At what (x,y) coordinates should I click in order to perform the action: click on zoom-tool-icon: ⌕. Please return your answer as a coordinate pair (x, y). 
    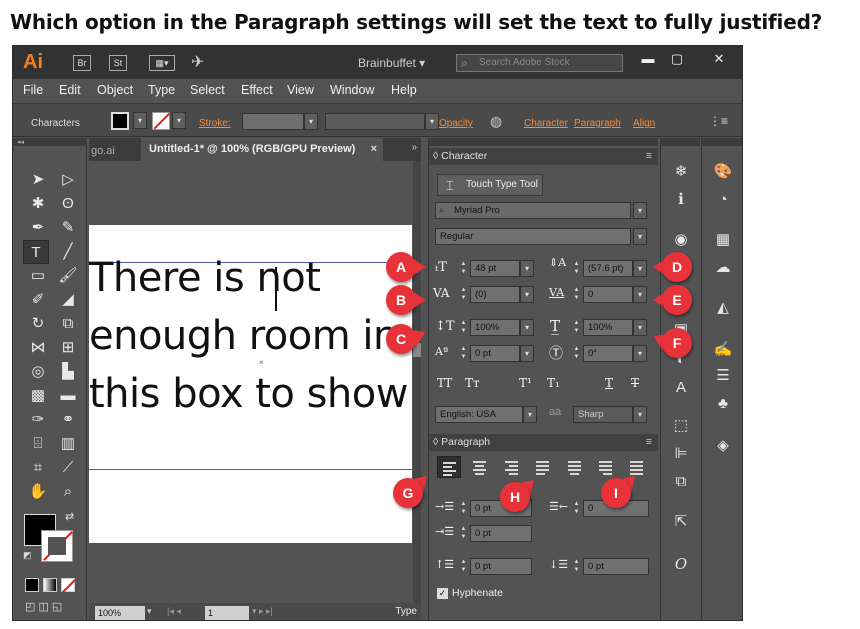
    Looking at the image, I should click on (68, 492).